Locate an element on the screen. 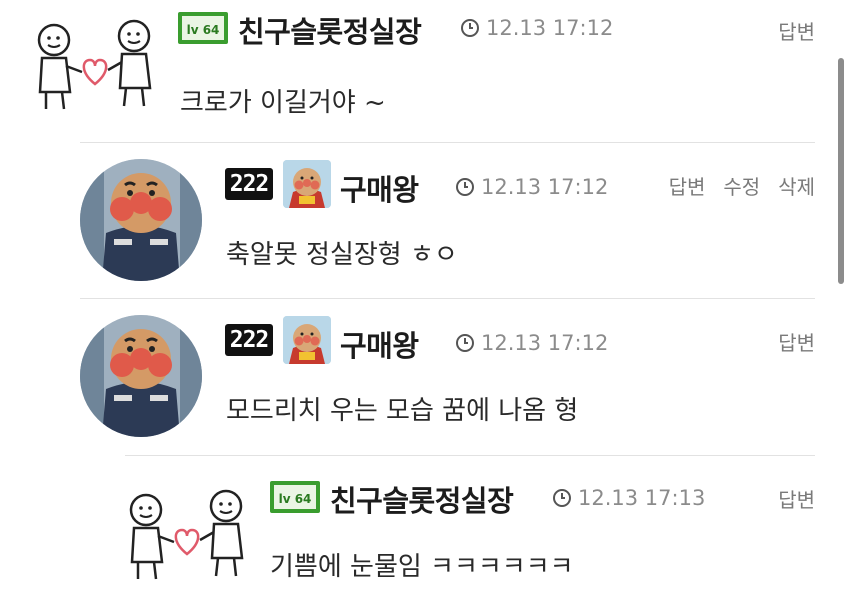 The width and height of the screenshot is (850, 599). comment-text: 축알못 정실장형 ㅎㅇ is located at coordinates (342, 255).